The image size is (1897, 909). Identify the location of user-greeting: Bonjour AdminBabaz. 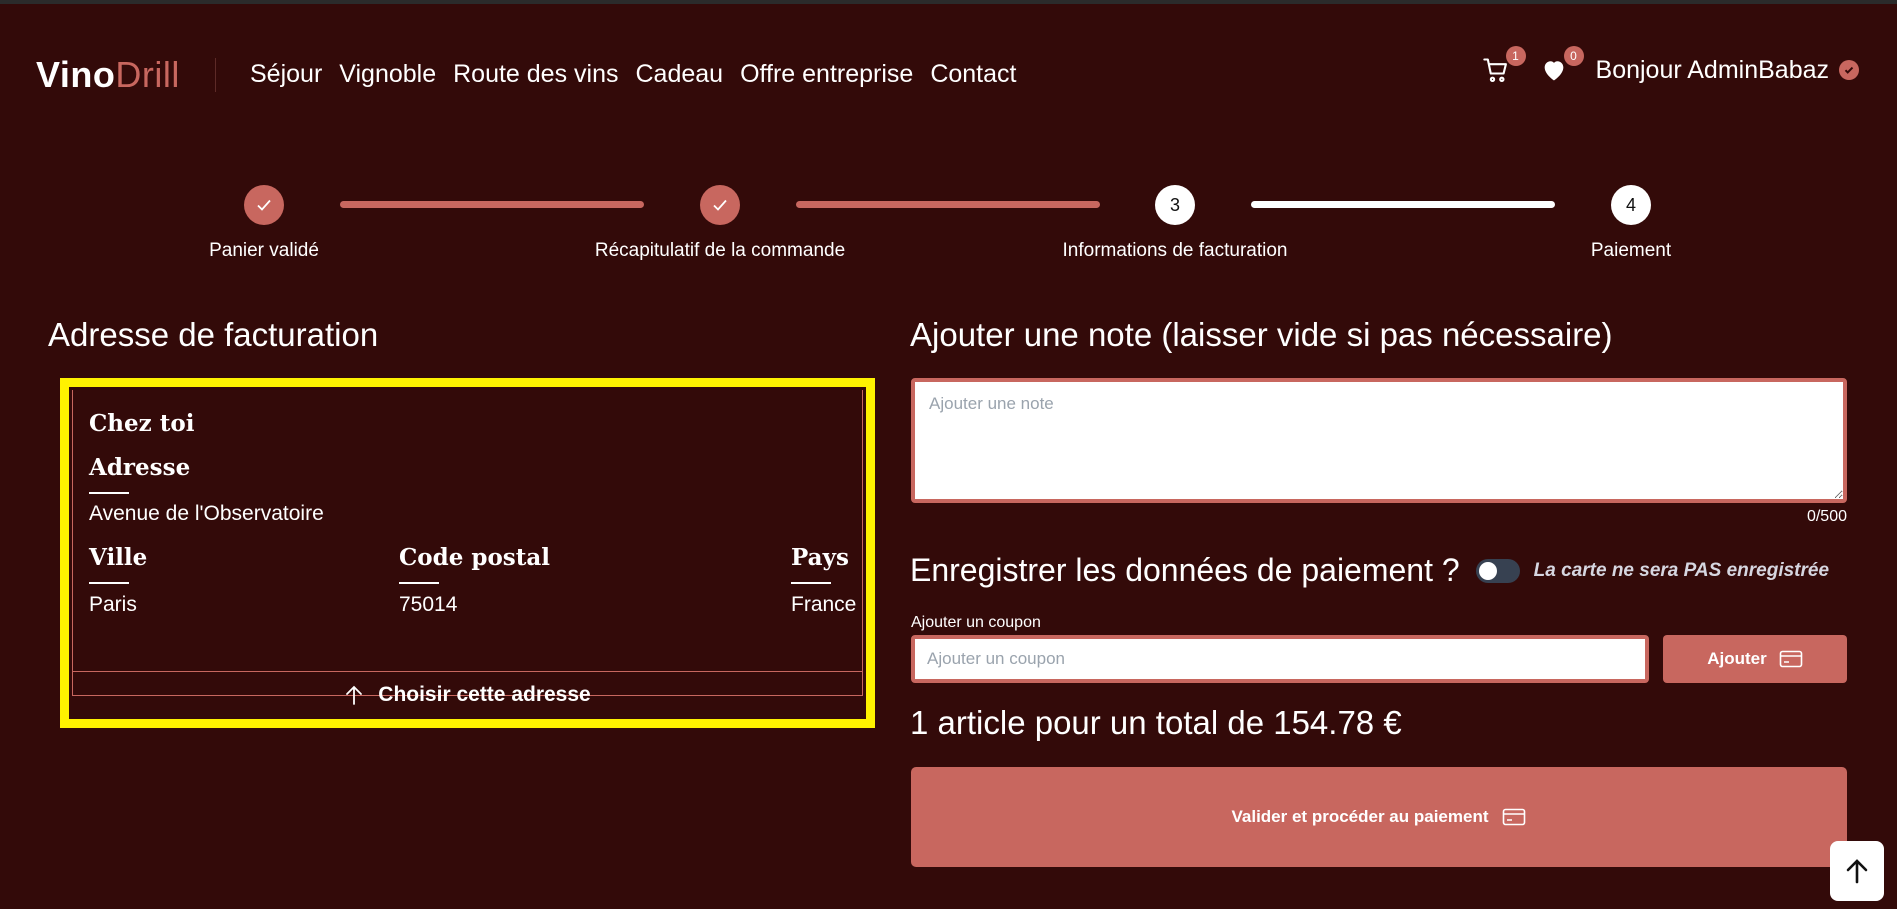
(1712, 69).